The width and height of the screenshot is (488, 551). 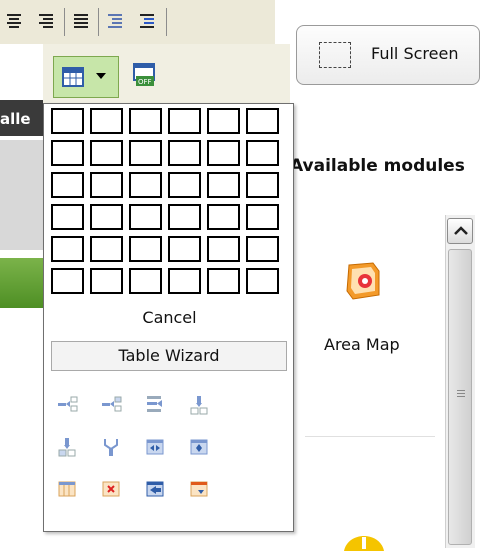 What do you see at coordinates (335, 55) in the screenshot?
I see `fullscreen-icon` at bounding box center [335, 55].